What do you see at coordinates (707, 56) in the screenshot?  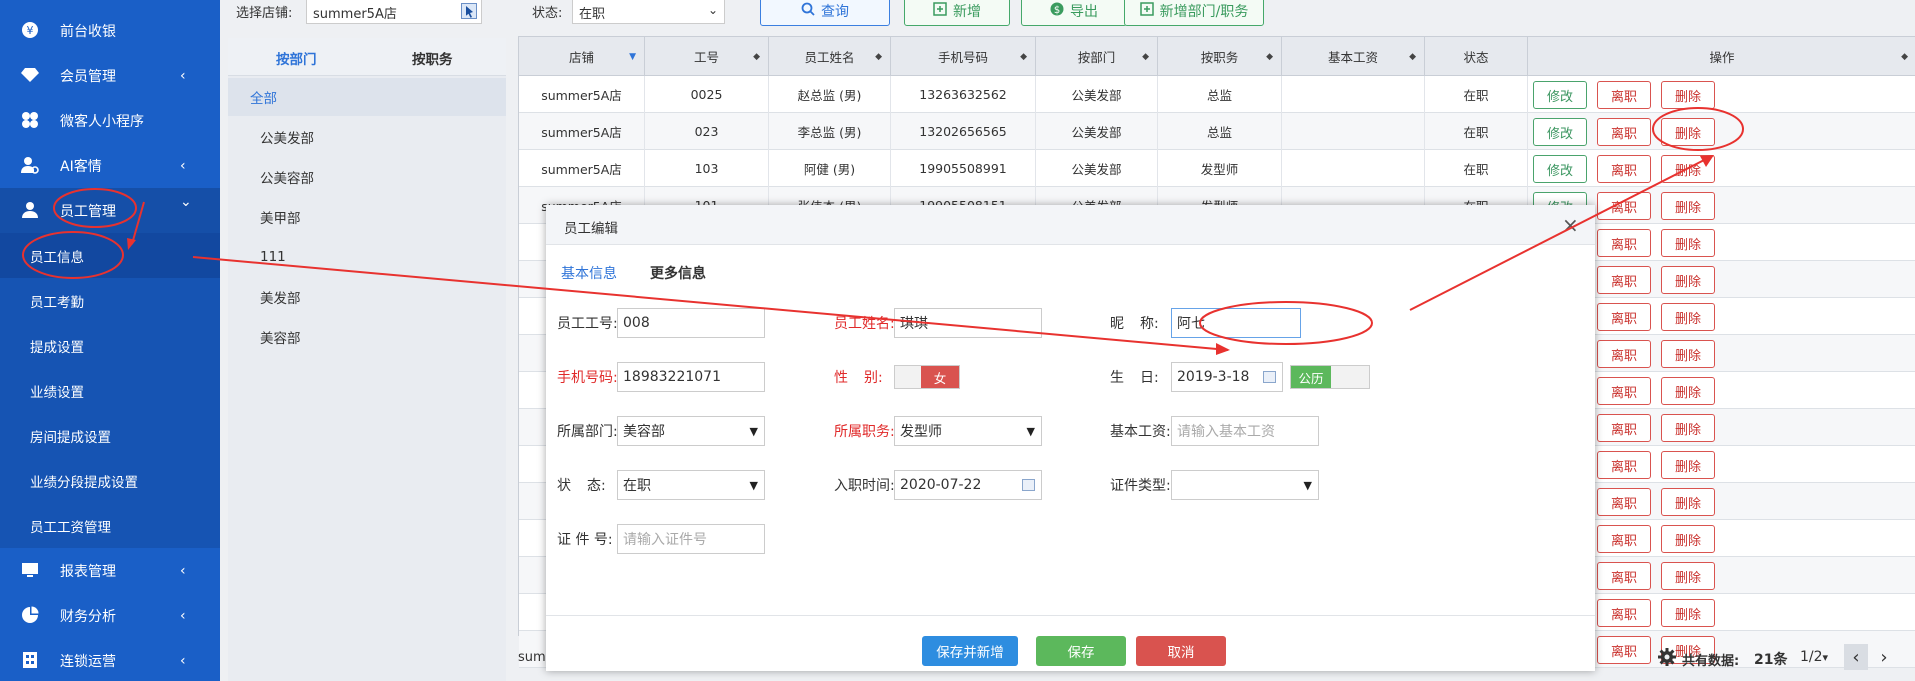 I see `column-header-emp-no: 工号 ◆` at bounding box center [707, 56].